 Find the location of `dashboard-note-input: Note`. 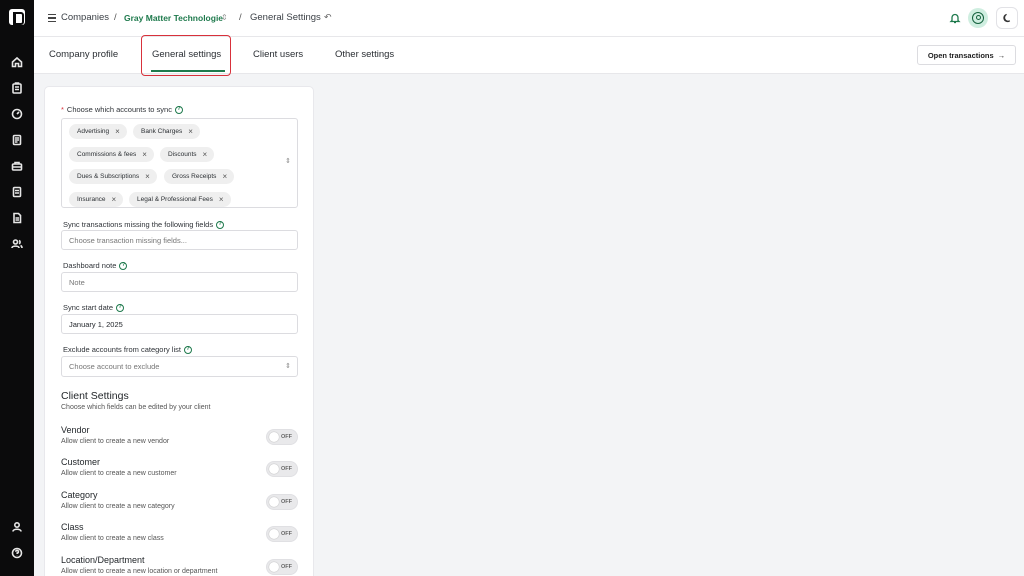

dashboard-note-input: Note is located at coordinates (179, 282).